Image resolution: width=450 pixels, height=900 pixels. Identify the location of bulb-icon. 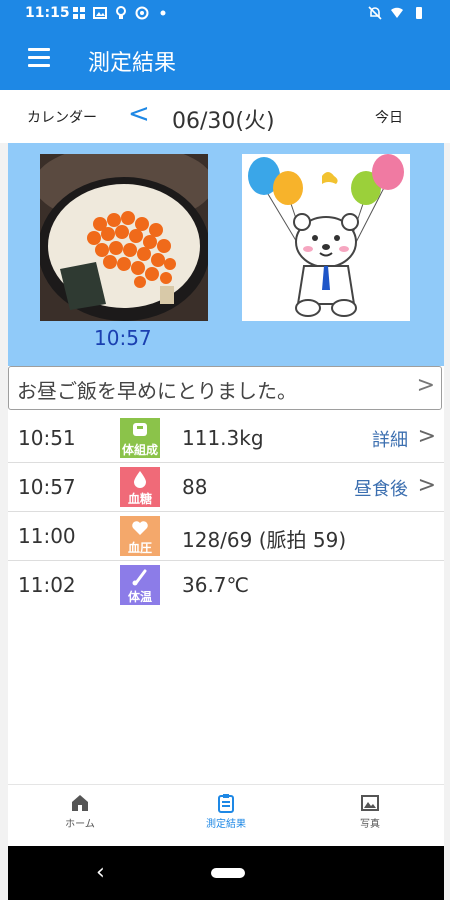
(121, 12).